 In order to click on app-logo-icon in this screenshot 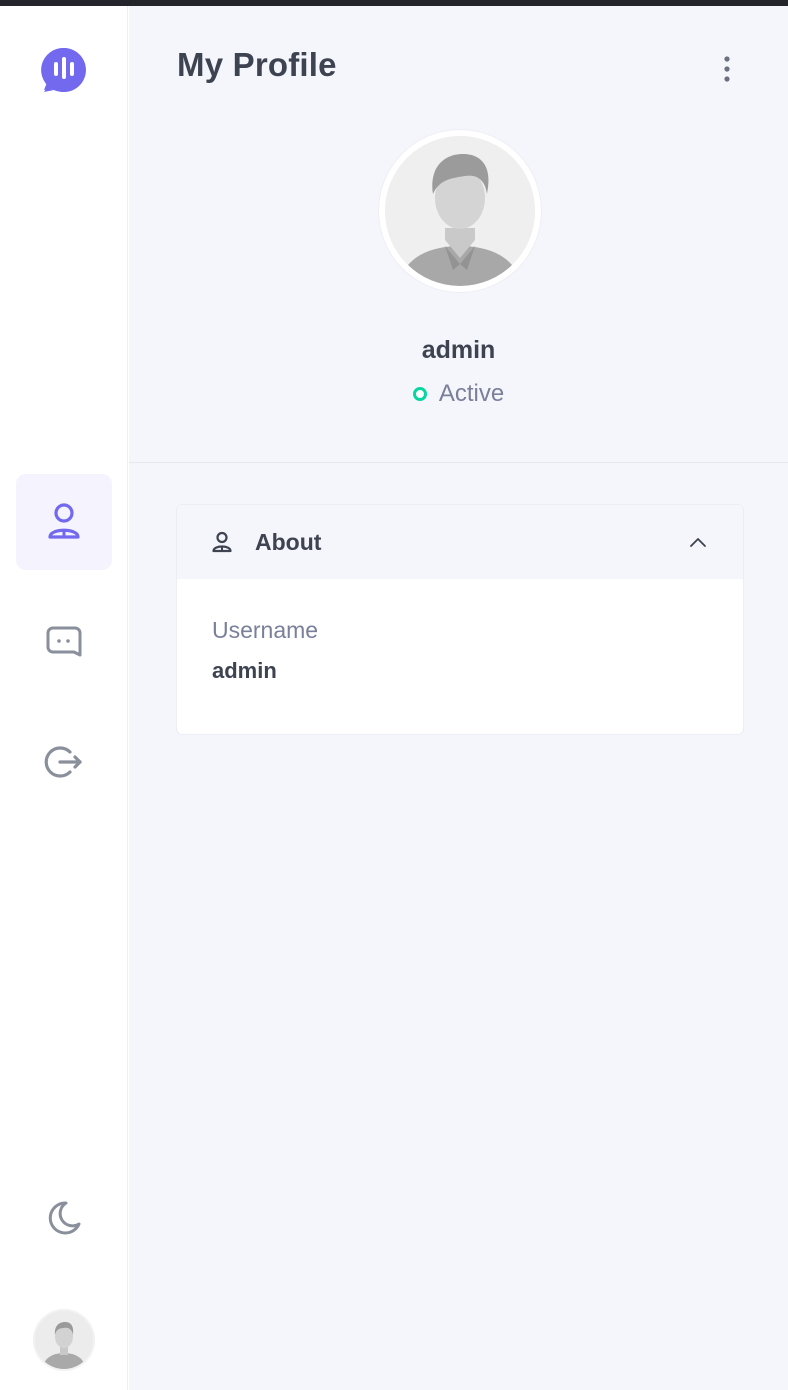, I will do `click(64, 70)`.